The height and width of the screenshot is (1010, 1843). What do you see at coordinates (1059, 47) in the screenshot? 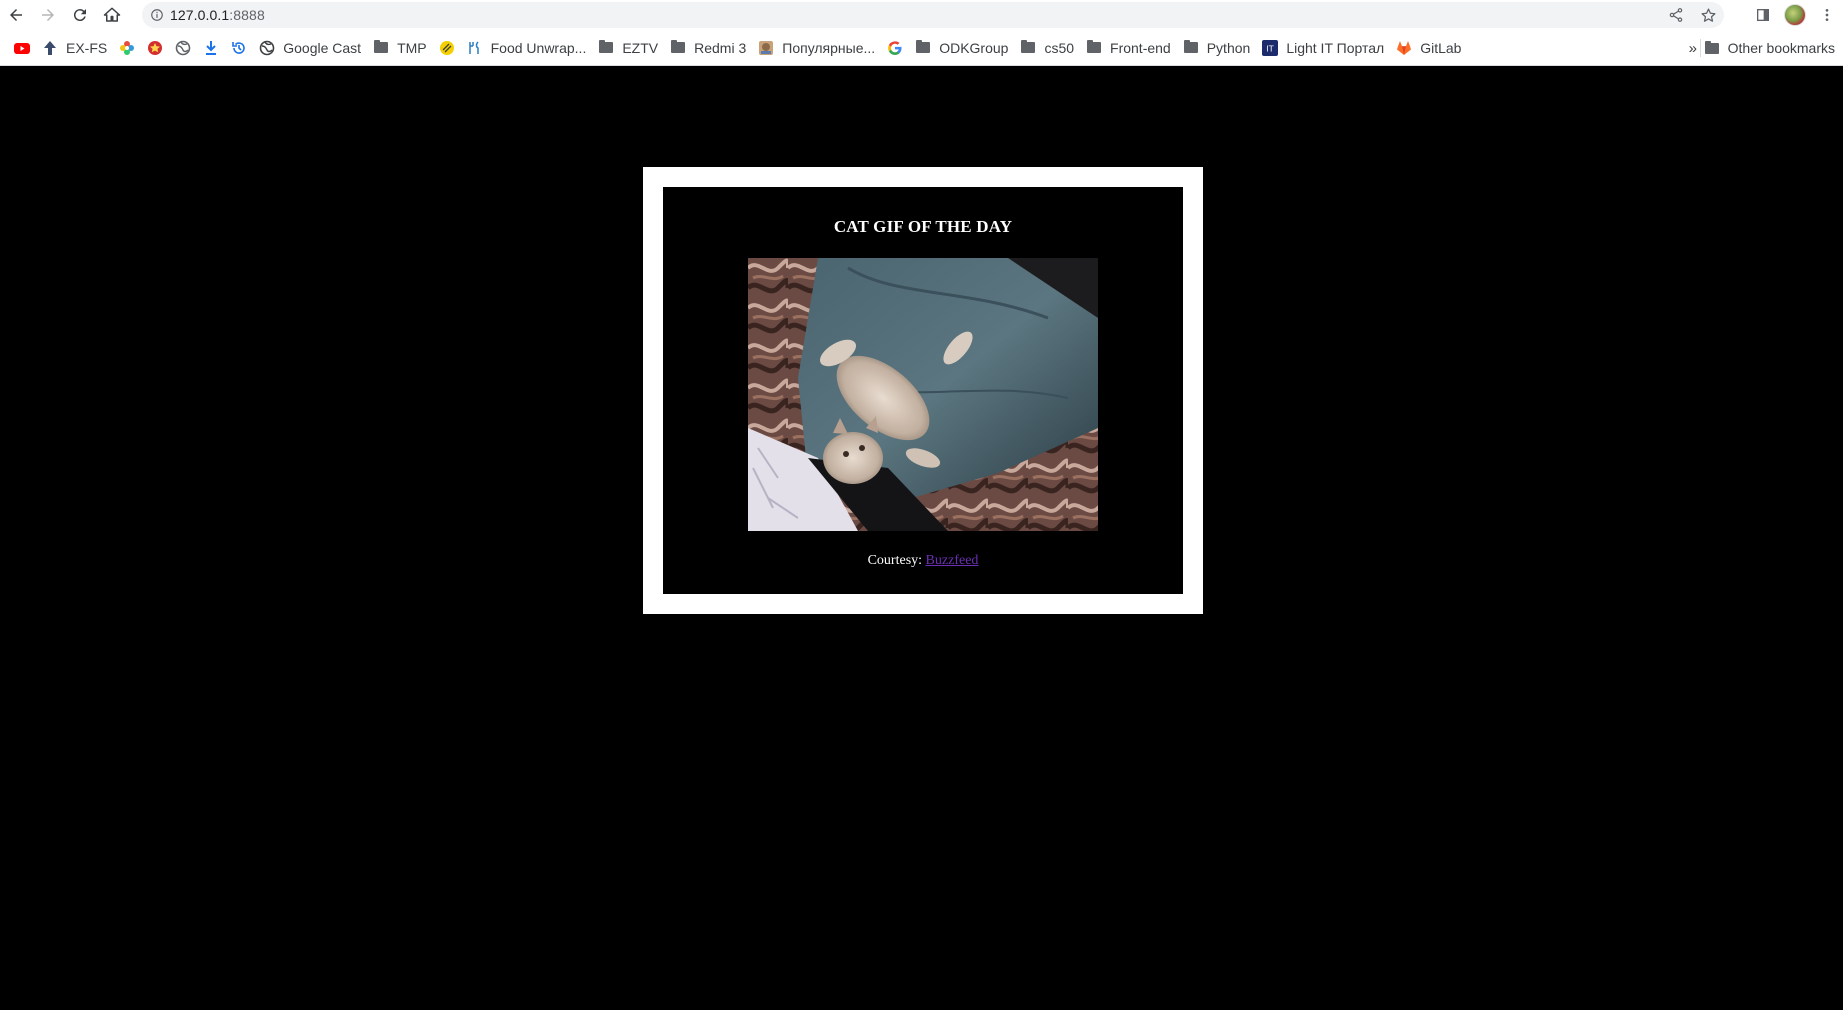
I see `bookmark-label: cs50` at bounding box center [1059, 47].